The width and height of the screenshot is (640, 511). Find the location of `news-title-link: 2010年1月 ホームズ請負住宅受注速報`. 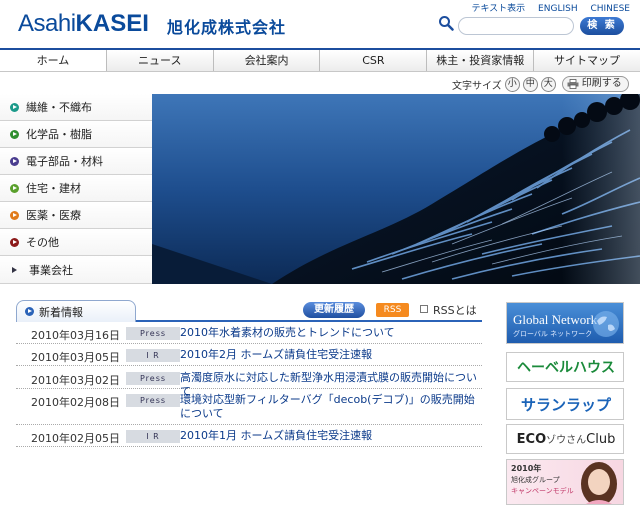

news-title-link: 2010年1月 ホームズ請負住宅受注速報 is located at coordinates (330, 436).